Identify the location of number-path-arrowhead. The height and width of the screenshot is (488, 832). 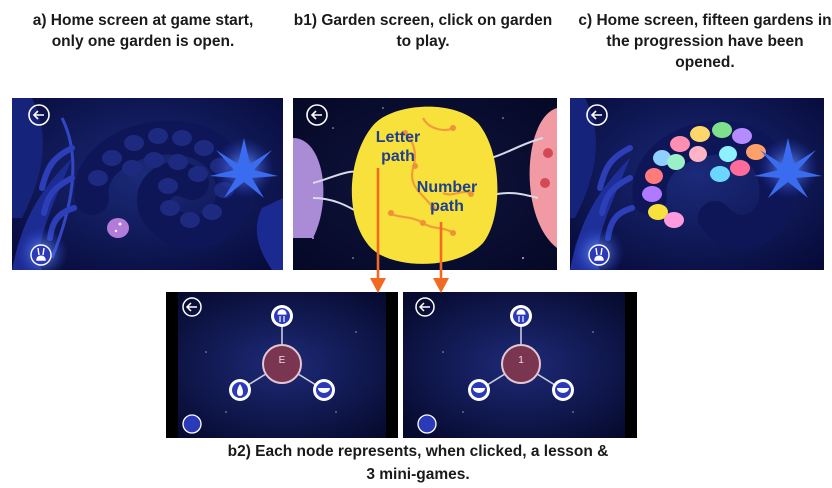
(441, 285).